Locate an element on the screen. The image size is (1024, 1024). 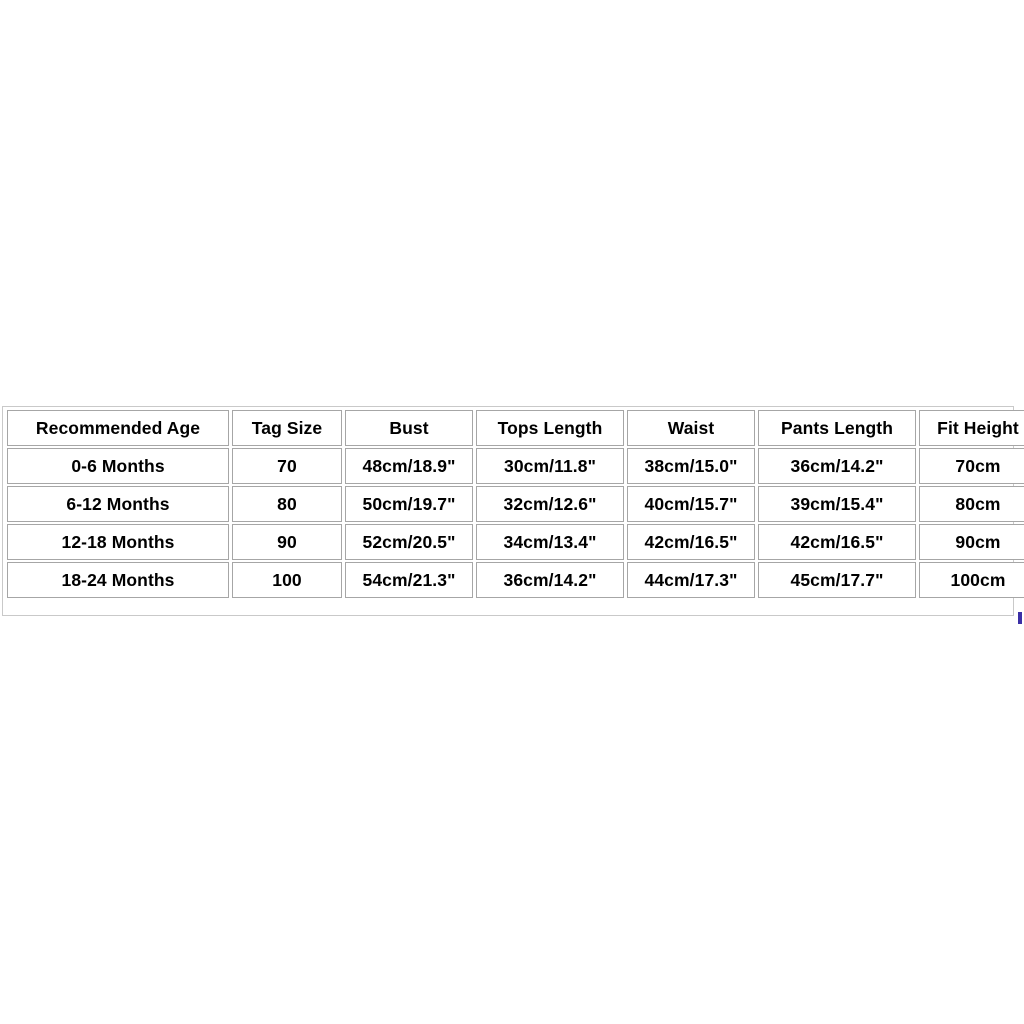
column-header-pants-length: Pants Length is located at coordinates (837, 428).